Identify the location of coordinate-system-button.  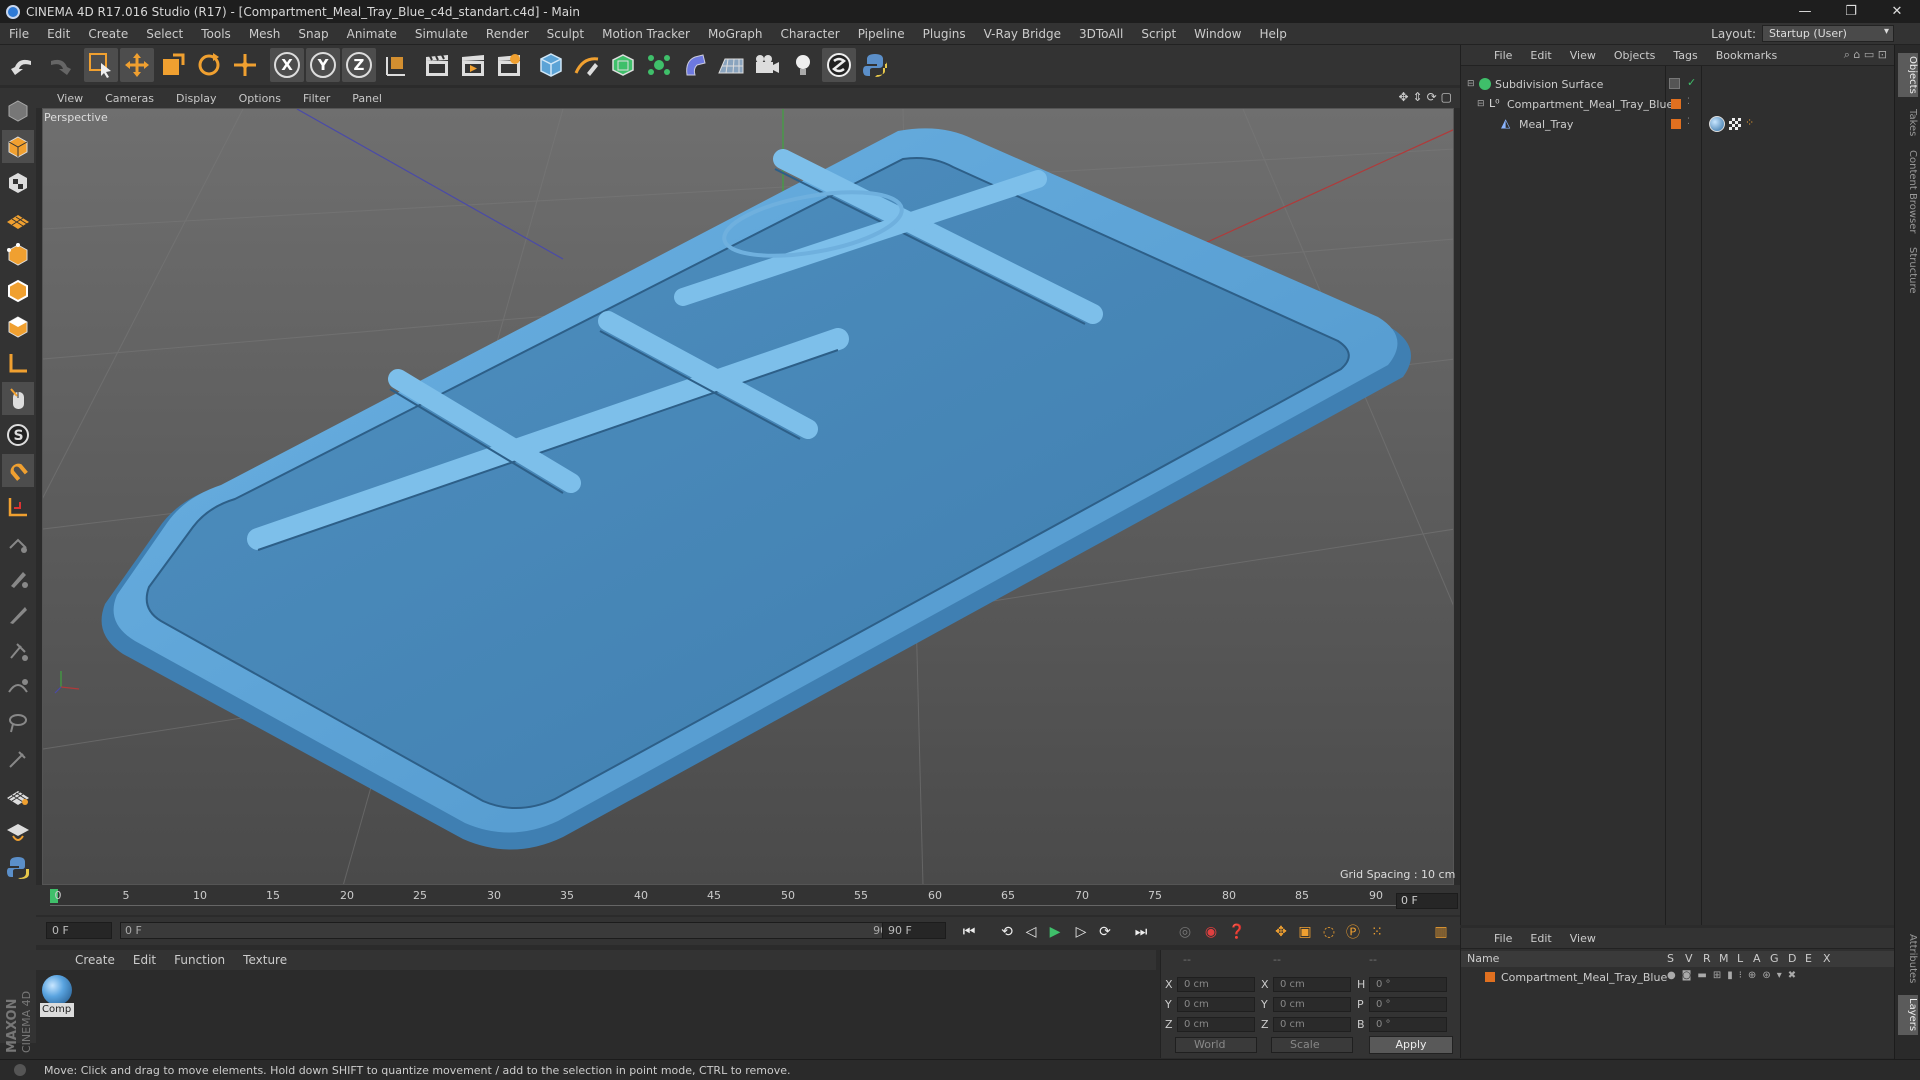
(395, 65).